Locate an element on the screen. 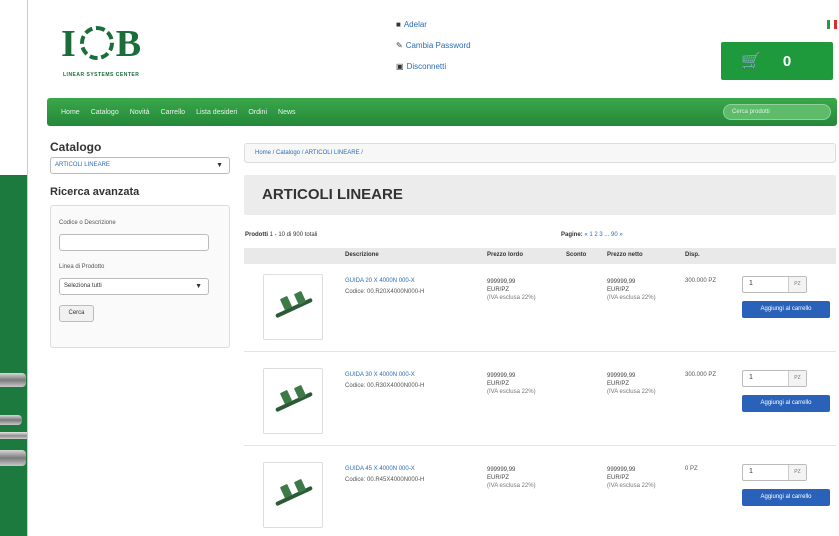  col-description: Descrizione is located at coordinates (362, 255).